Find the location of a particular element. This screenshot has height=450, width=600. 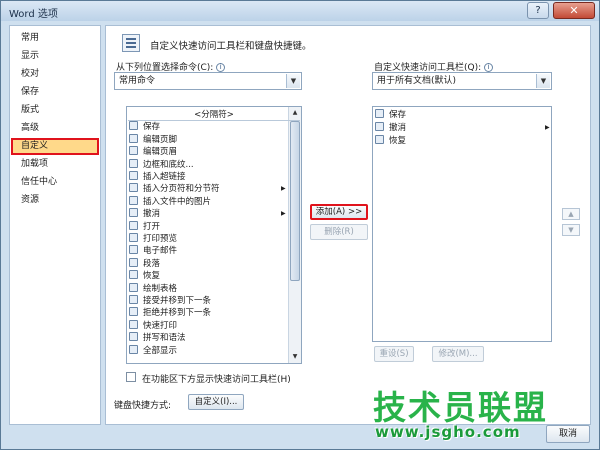

command-item: 插入超链接 is located at coordinates (157, 177).